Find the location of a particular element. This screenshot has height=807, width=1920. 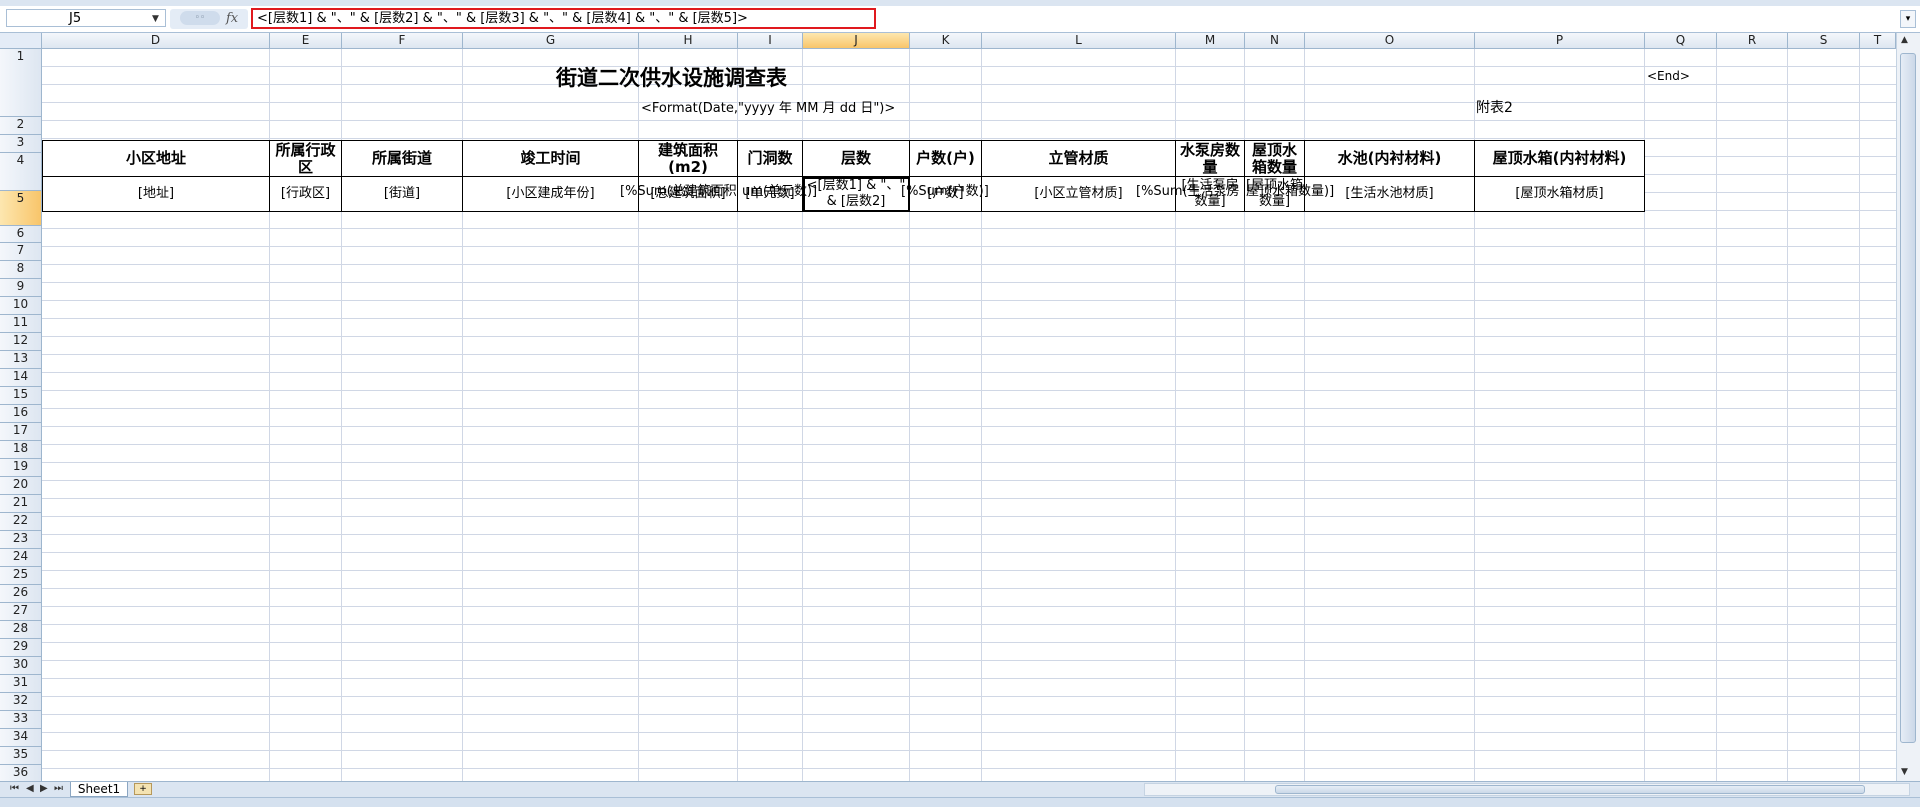

scroll-up-icon: ▲ is located at coordinates (1904, 40).